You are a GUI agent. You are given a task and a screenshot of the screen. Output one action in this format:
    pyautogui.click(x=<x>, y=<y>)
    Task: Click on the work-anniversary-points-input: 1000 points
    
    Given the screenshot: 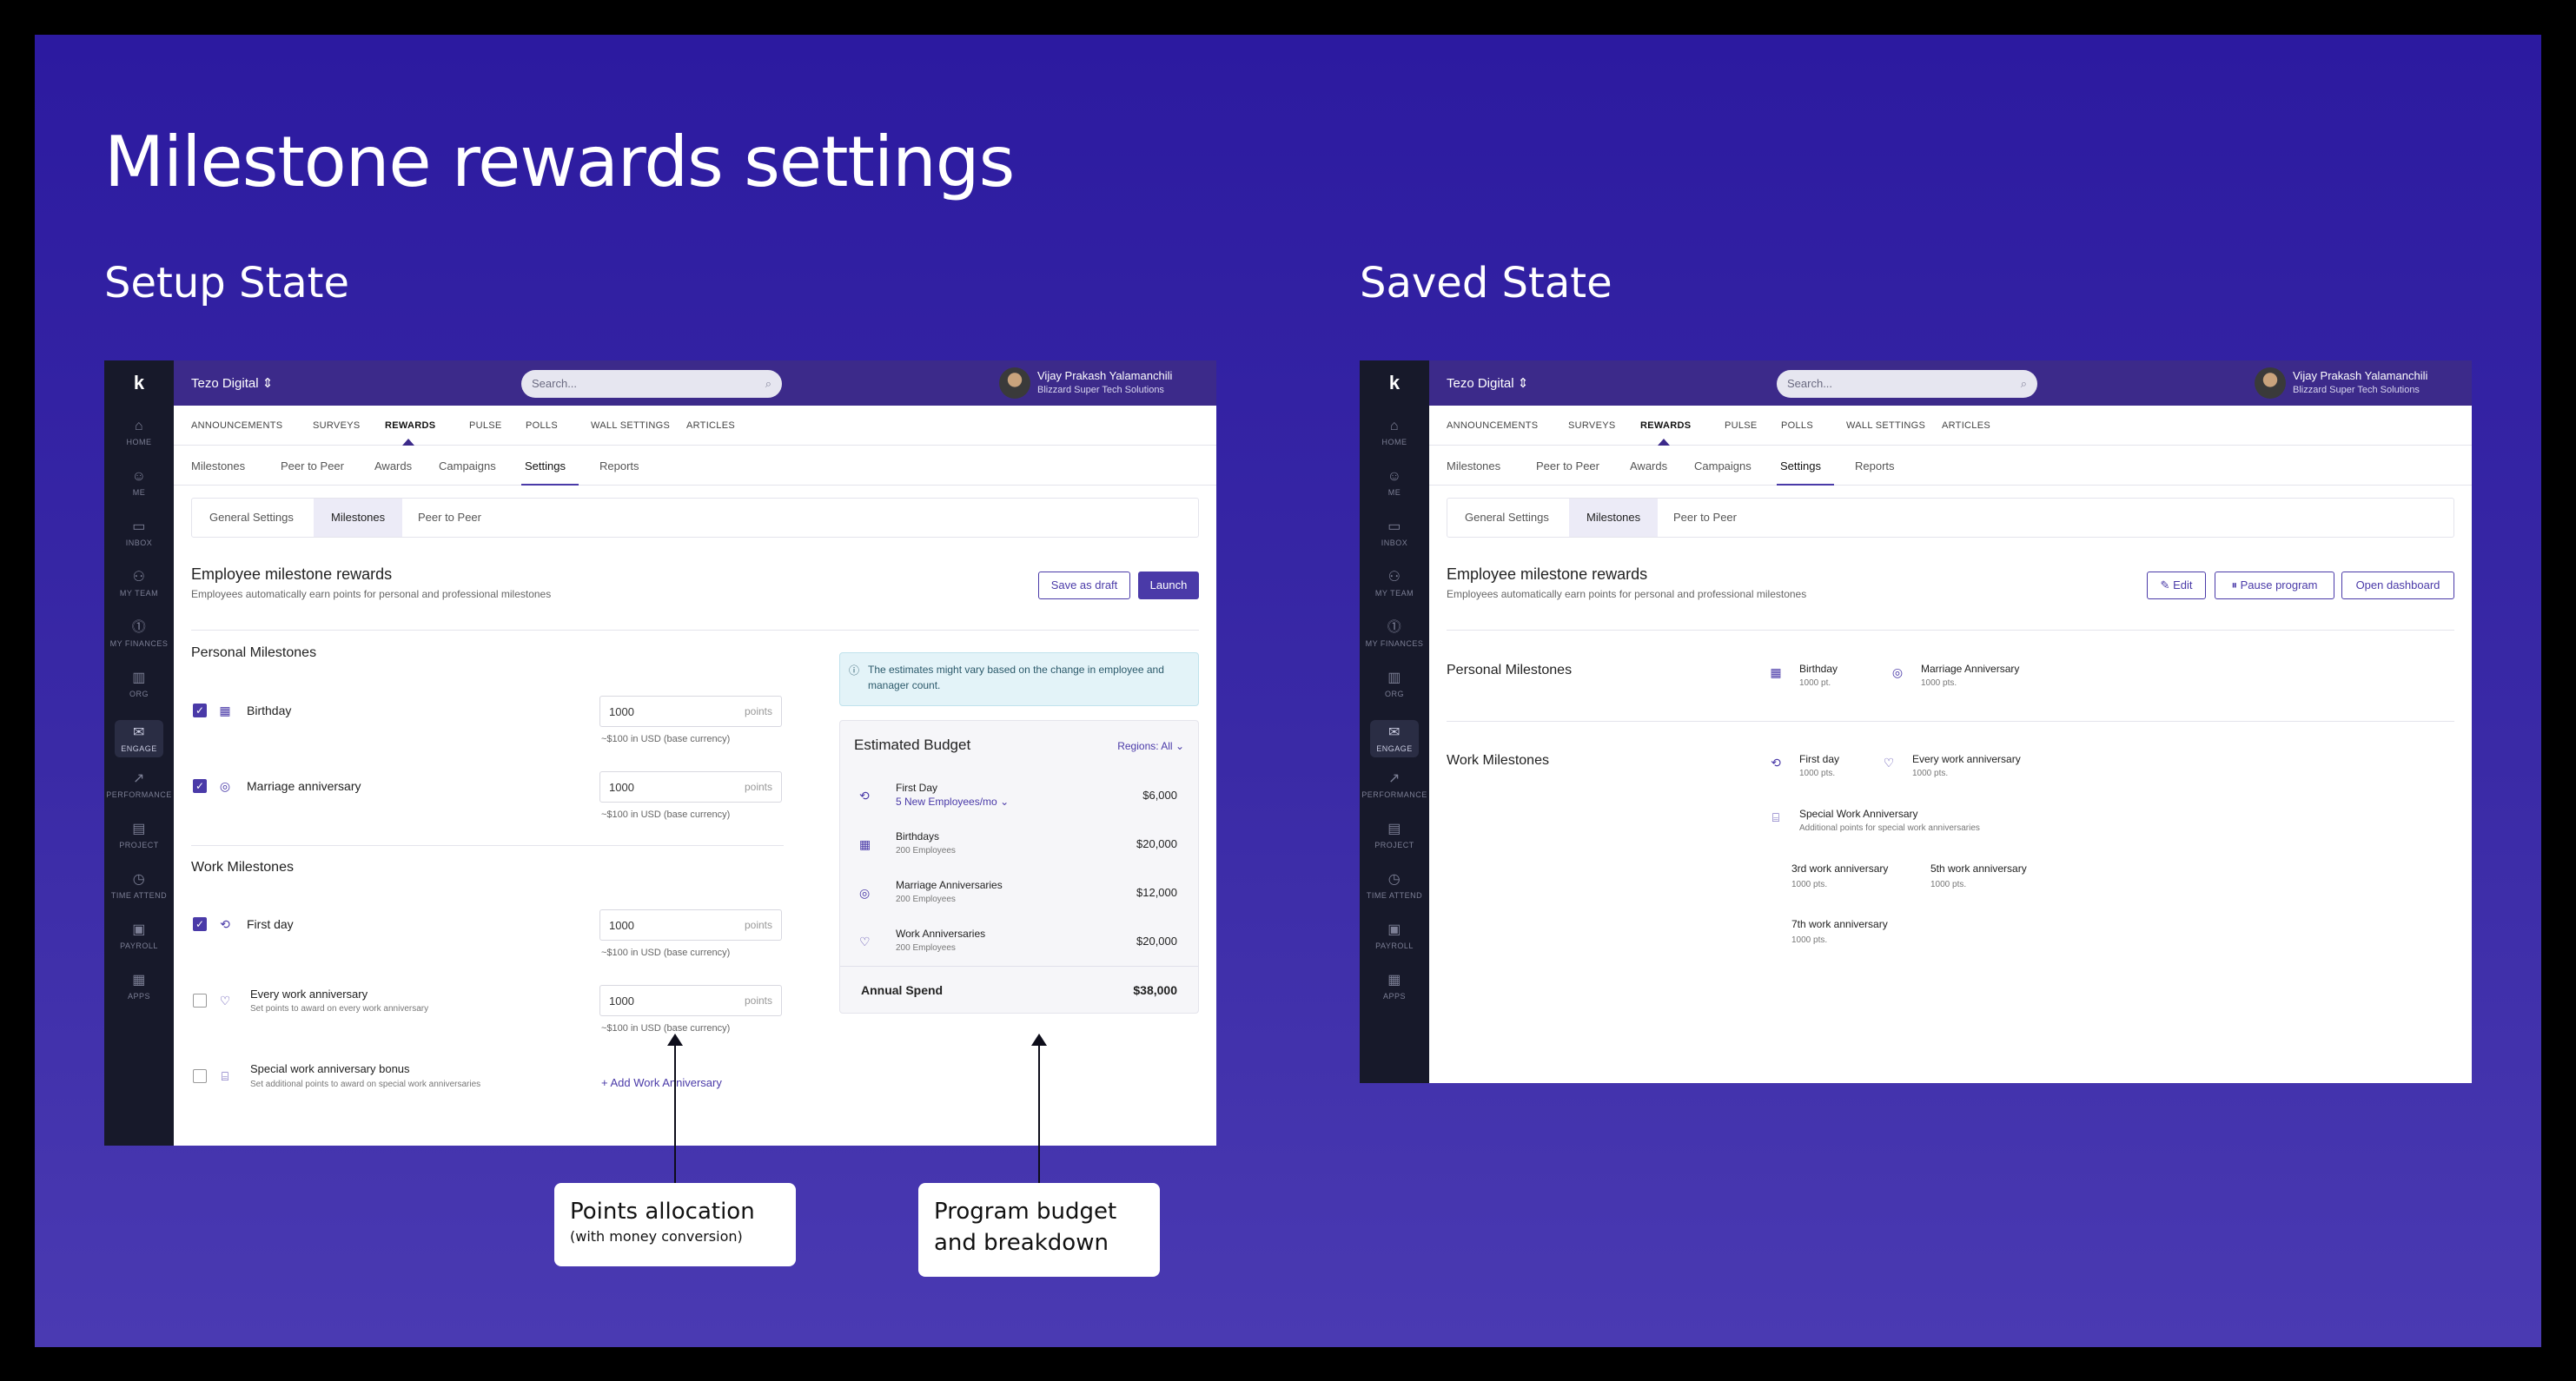 What is the action you would take?
    pyautogui.click(x=690, y=1000)
    